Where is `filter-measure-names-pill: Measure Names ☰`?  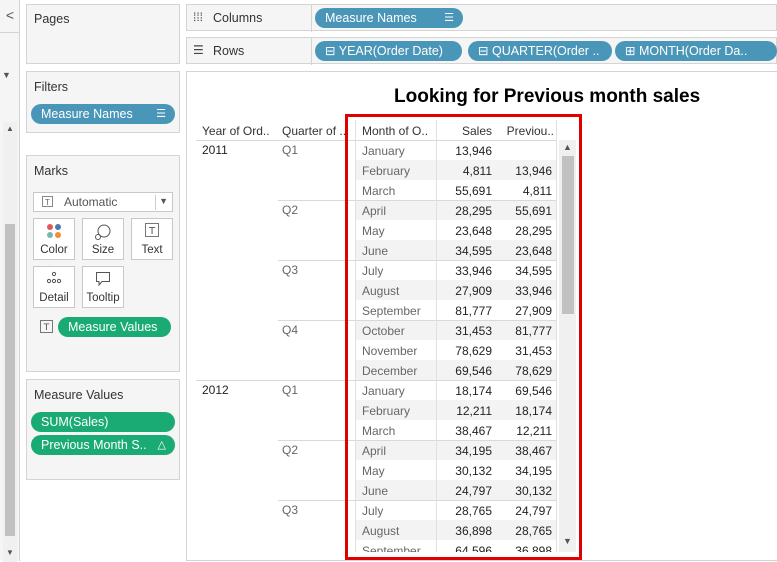 filter-measure-names-pill: Measure Names ☰ is located at coordinates (103, 114).